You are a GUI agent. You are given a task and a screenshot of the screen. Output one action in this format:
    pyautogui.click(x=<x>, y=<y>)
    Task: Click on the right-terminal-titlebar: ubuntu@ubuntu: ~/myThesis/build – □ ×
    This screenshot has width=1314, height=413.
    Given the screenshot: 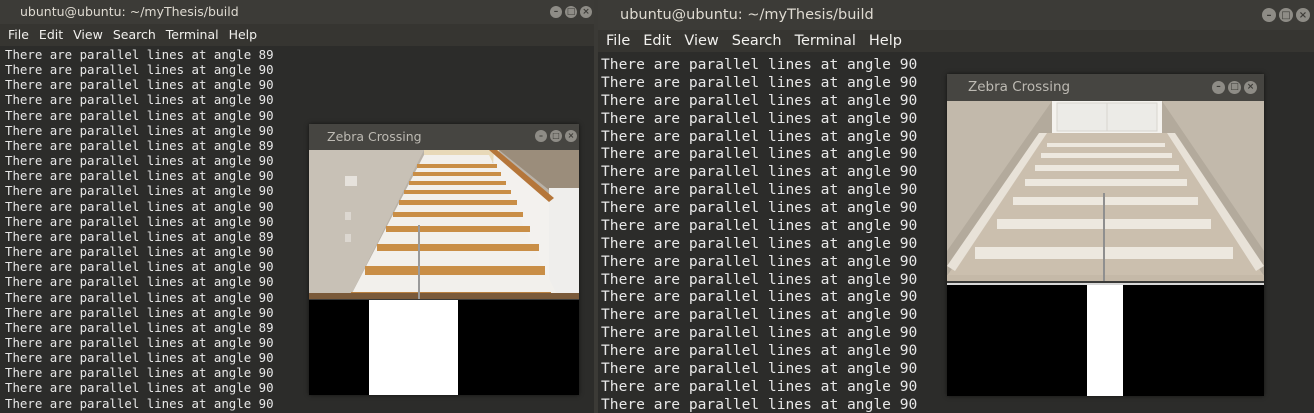 What is the action you would take?
    pyautogui.click(x=956, y=15)
    